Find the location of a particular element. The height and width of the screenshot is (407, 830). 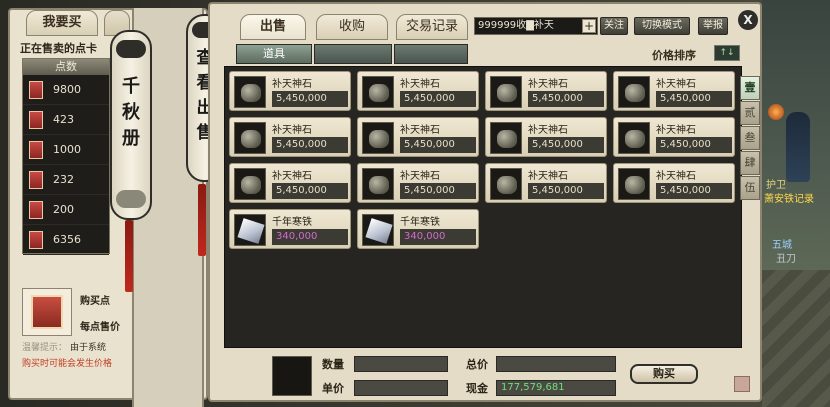

add-button: + is located at coordinates (589, 26).